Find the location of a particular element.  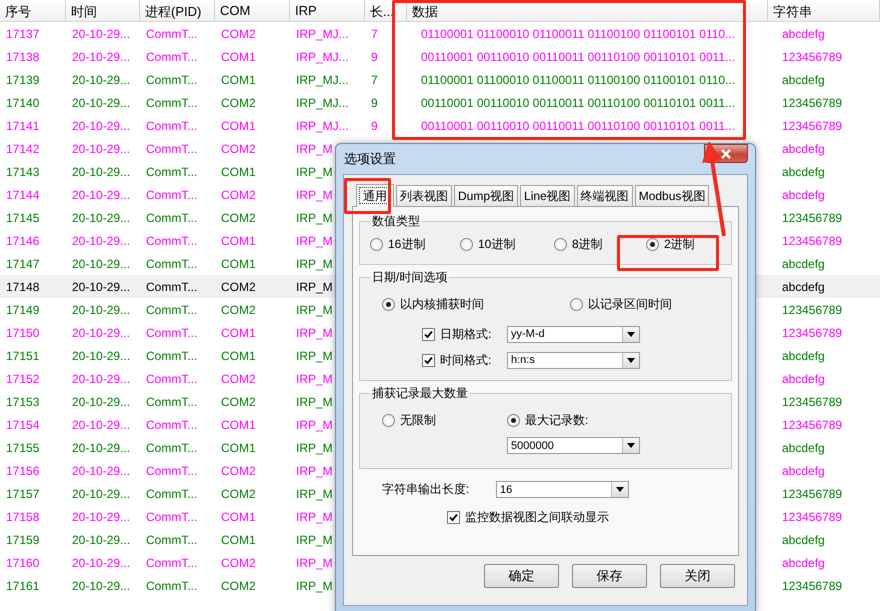

window-title: 选项设置 is located at coordinates (370, 159).